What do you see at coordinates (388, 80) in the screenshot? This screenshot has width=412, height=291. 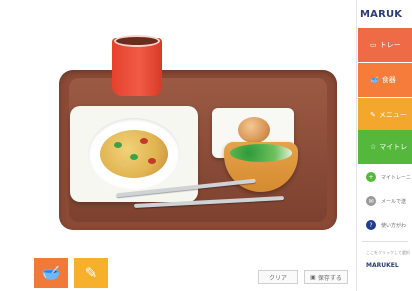 I see `sidebar-tile-label: 食器` at bounding box center [388, 80].